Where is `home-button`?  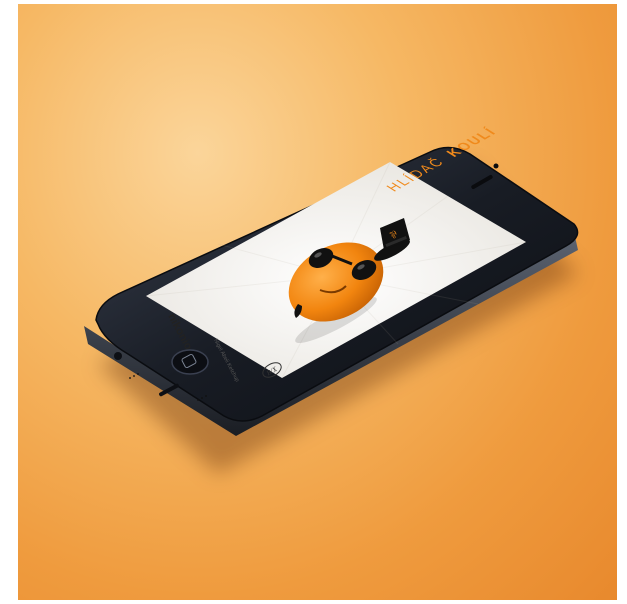 home-button is located at coordinates (190, 362).